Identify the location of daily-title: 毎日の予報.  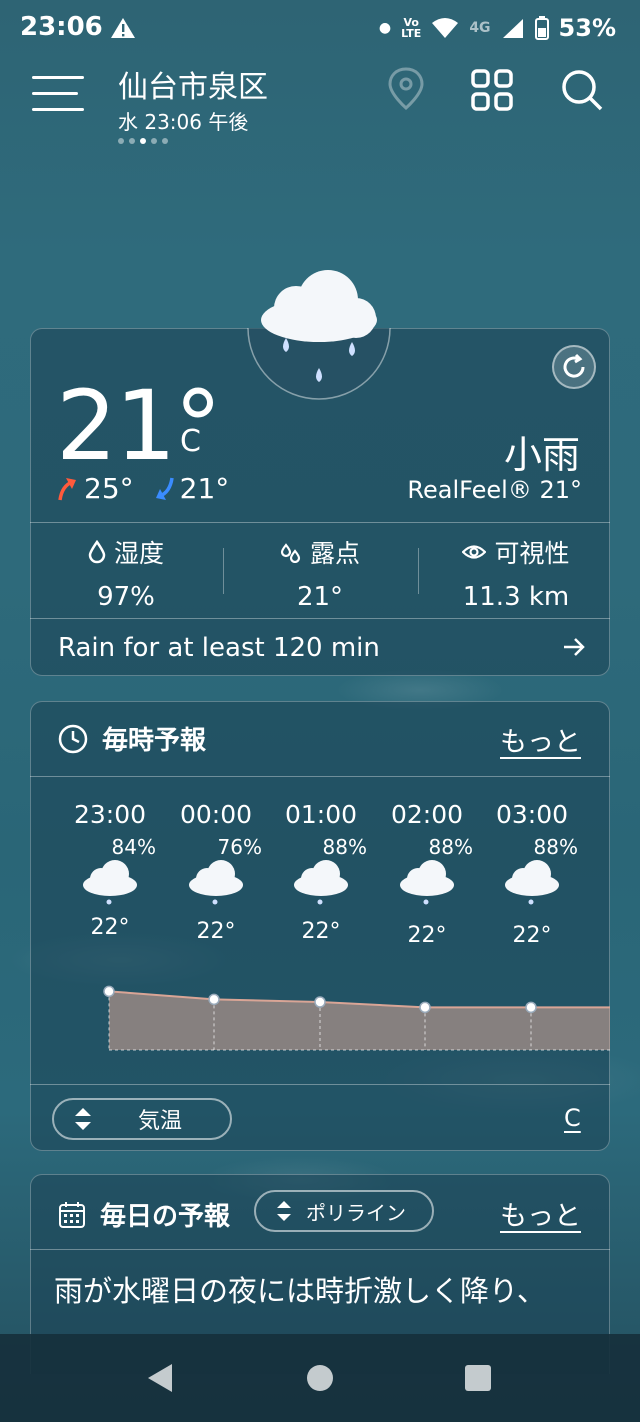
(144, 1214).